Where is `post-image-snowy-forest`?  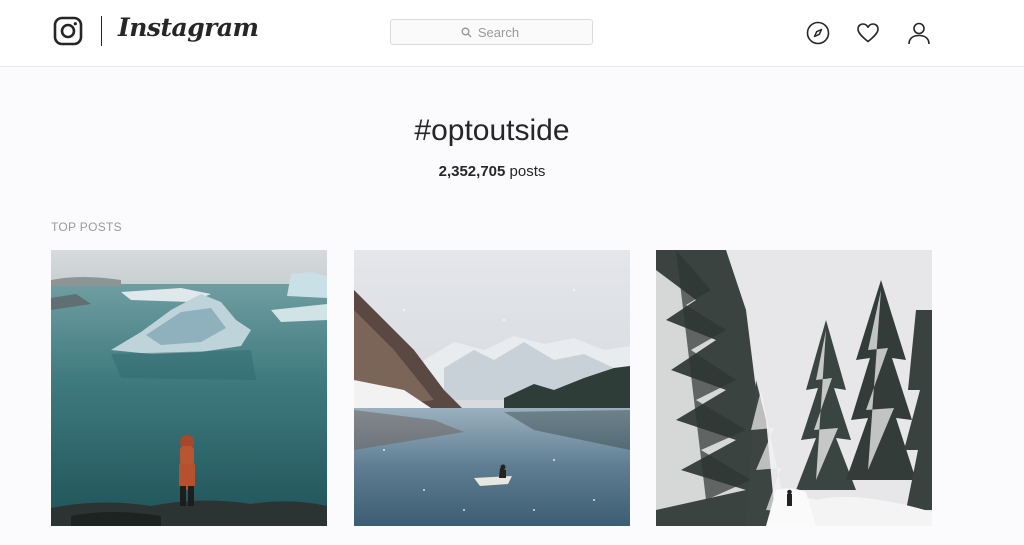 post-image-snowy-forest is located at coordinates (794, 388).